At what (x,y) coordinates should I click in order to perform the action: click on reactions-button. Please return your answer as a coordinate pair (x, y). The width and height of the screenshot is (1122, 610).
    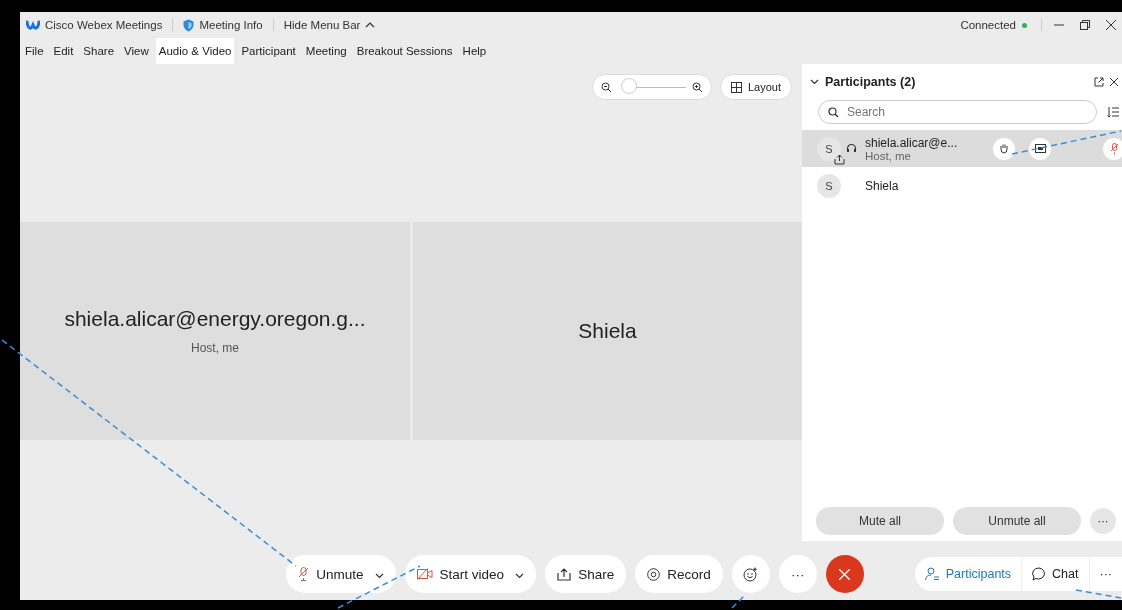
    Looking at the image, I should click on (750, 574).